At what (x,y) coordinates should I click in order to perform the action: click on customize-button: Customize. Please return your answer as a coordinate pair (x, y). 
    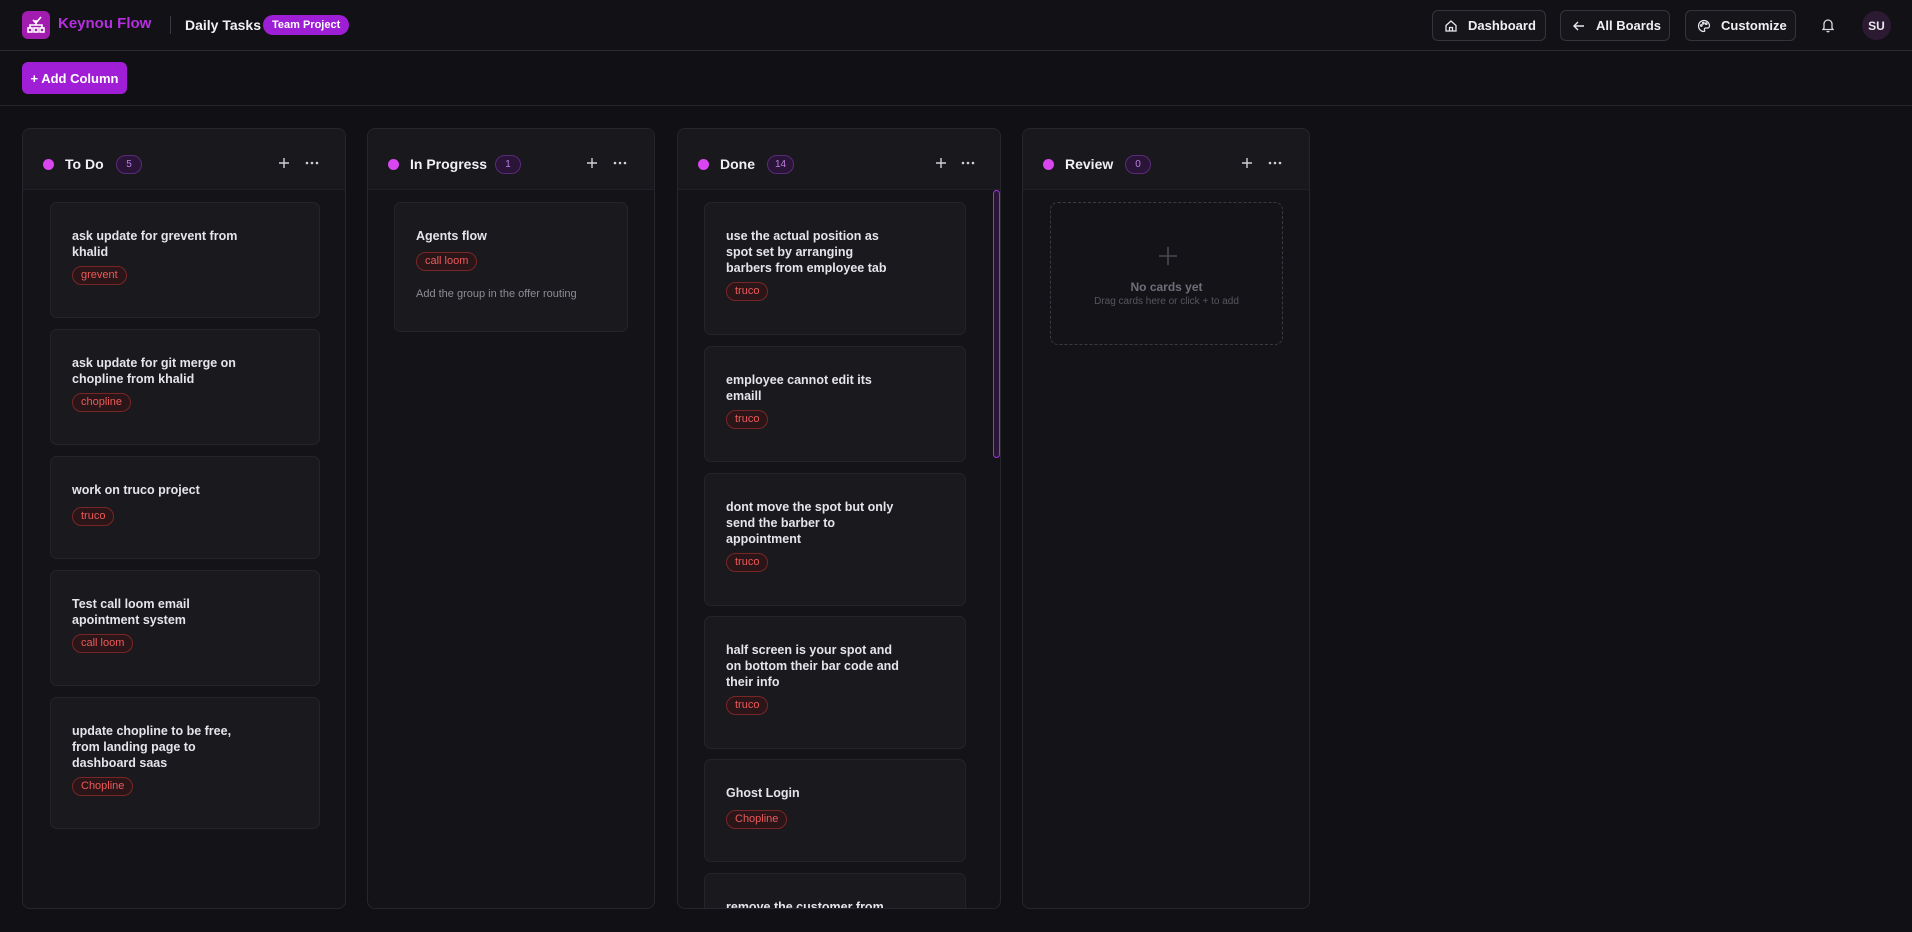
    Looking at the image, I should click on (1740, 25).